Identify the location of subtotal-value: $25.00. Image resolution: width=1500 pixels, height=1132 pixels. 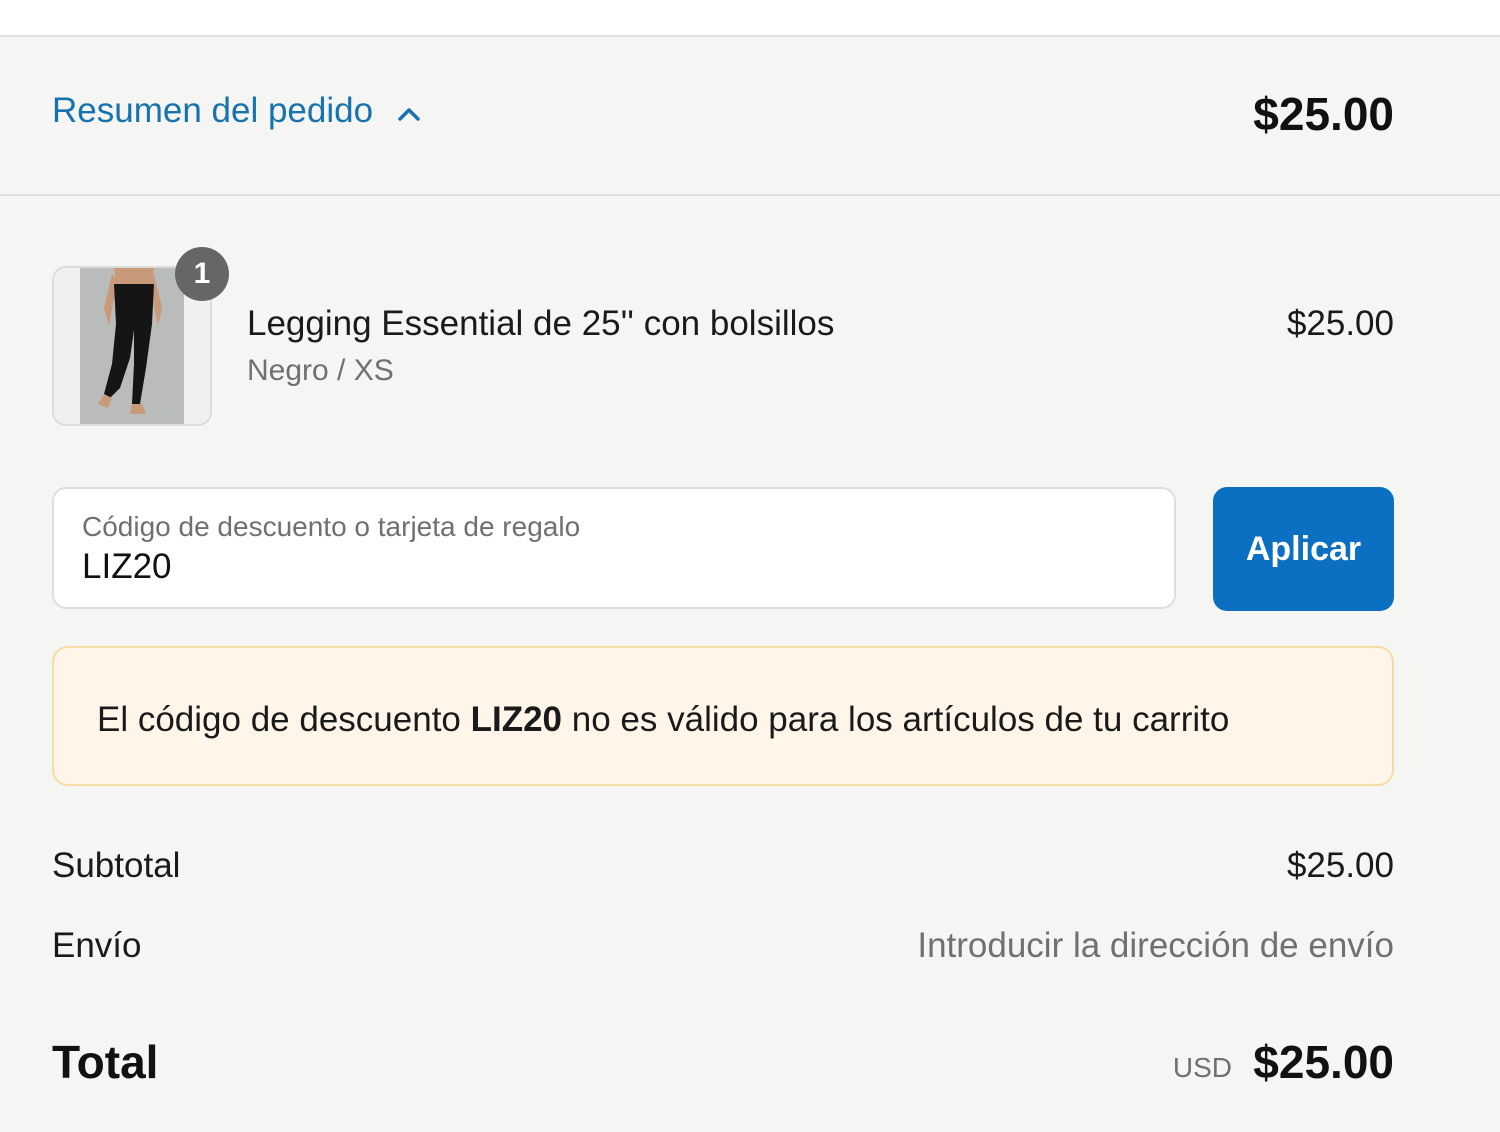
(1340, 865).